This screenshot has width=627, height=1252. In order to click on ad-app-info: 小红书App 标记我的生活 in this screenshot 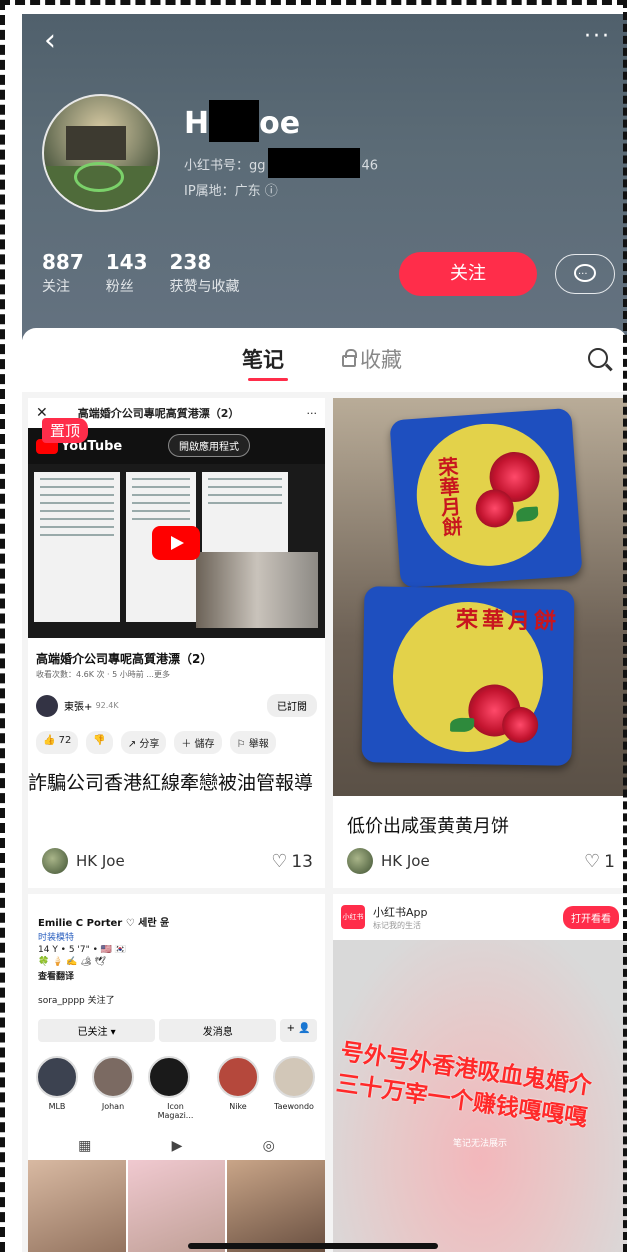, I will do `click(400, 917)`.